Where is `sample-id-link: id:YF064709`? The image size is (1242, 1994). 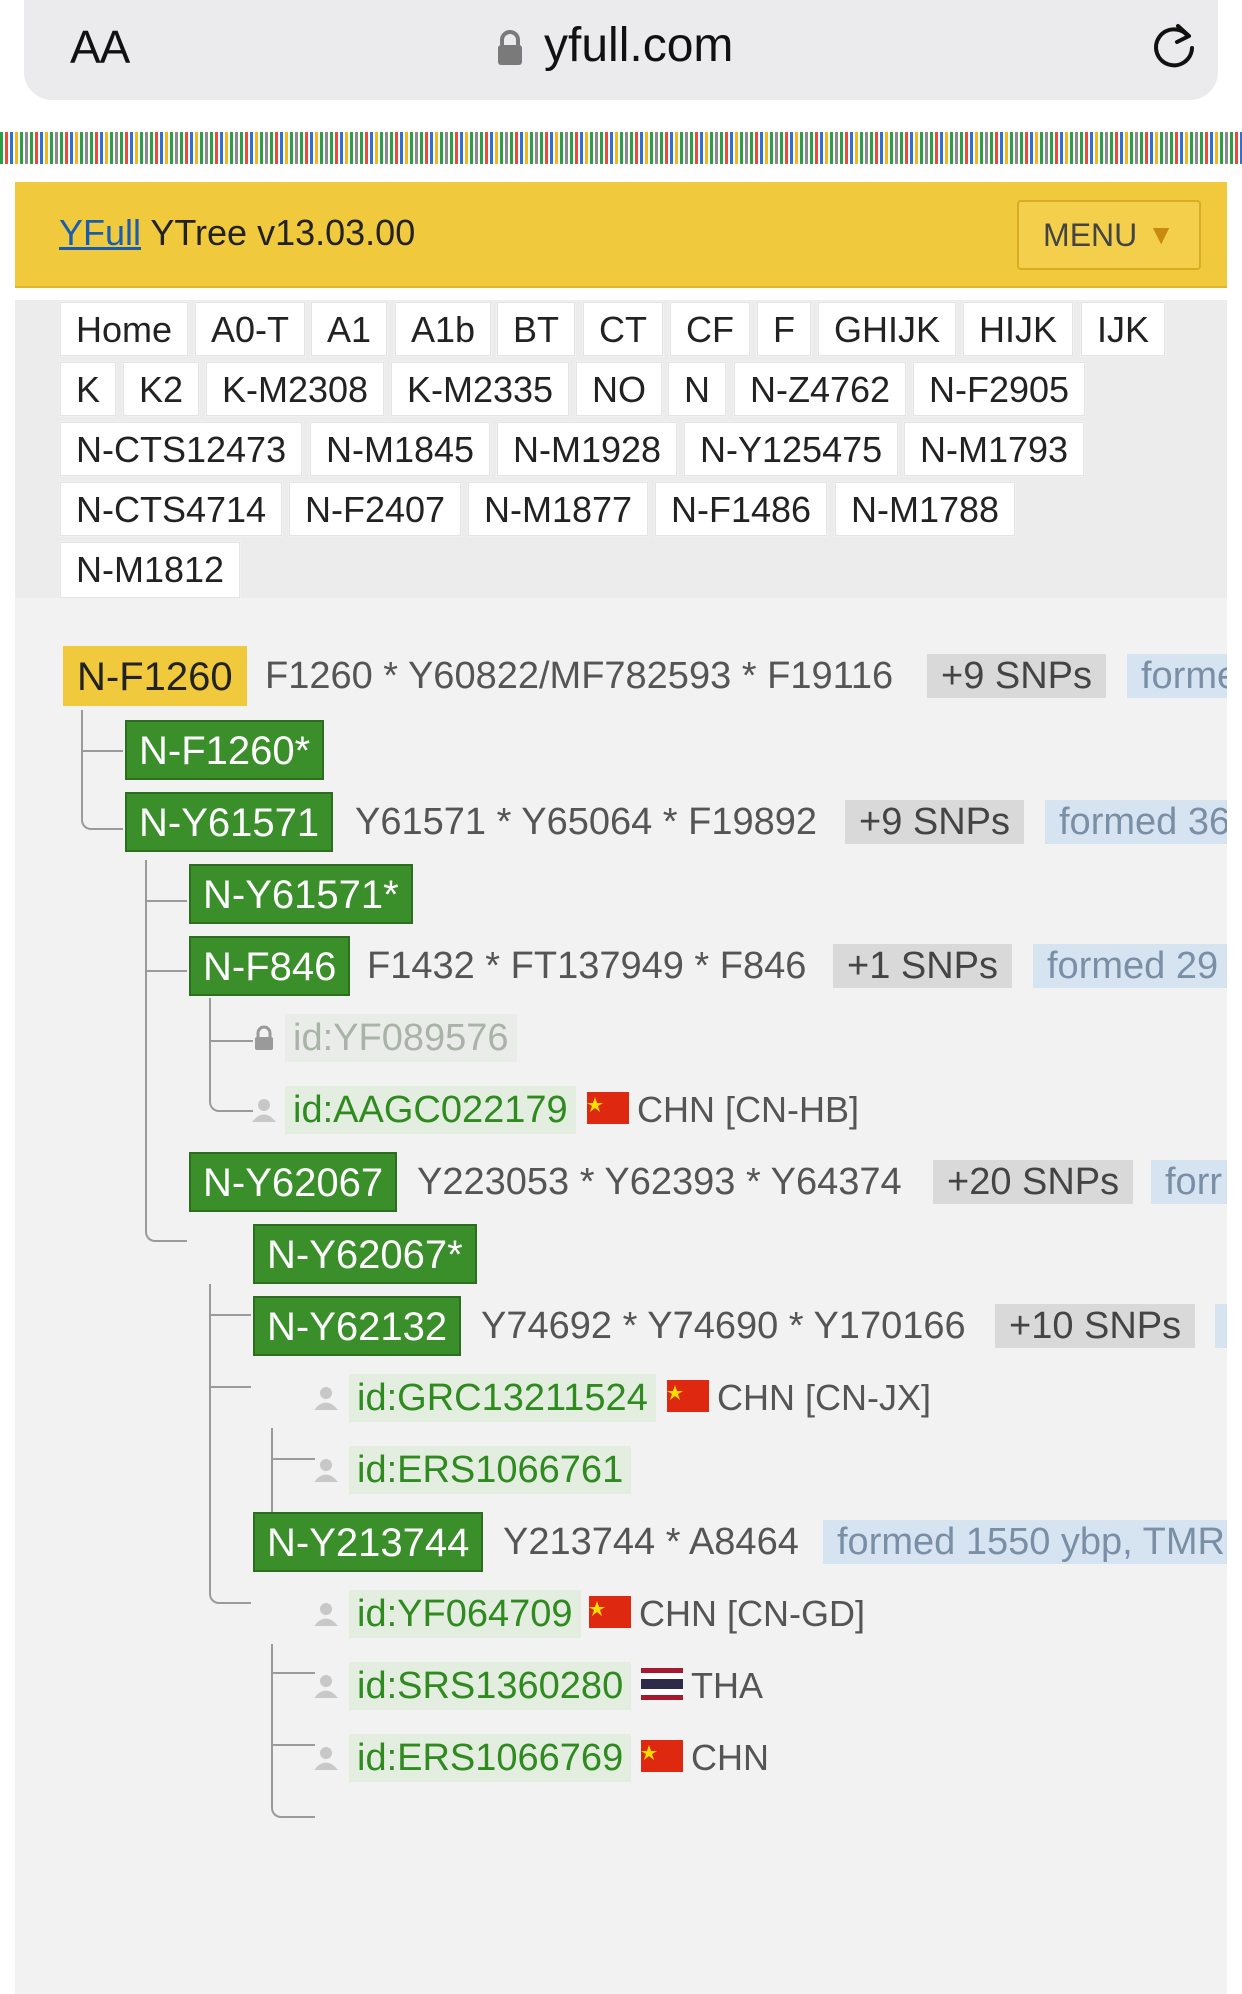
sample-id-link: id:YF064709 is located at coordinates (465, 1614).